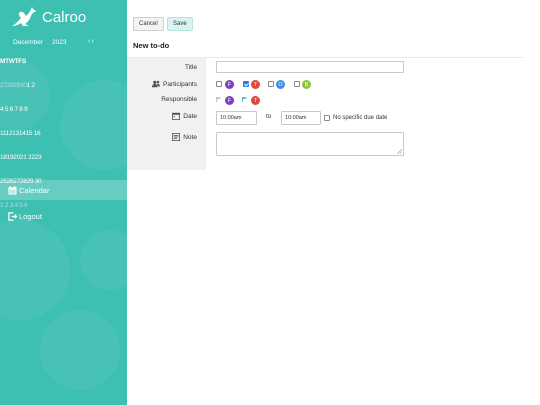  What do you see at coordinates (28, 42) in the screenshot?
I see `calendar-month: December` at bounding box center [28, 42].